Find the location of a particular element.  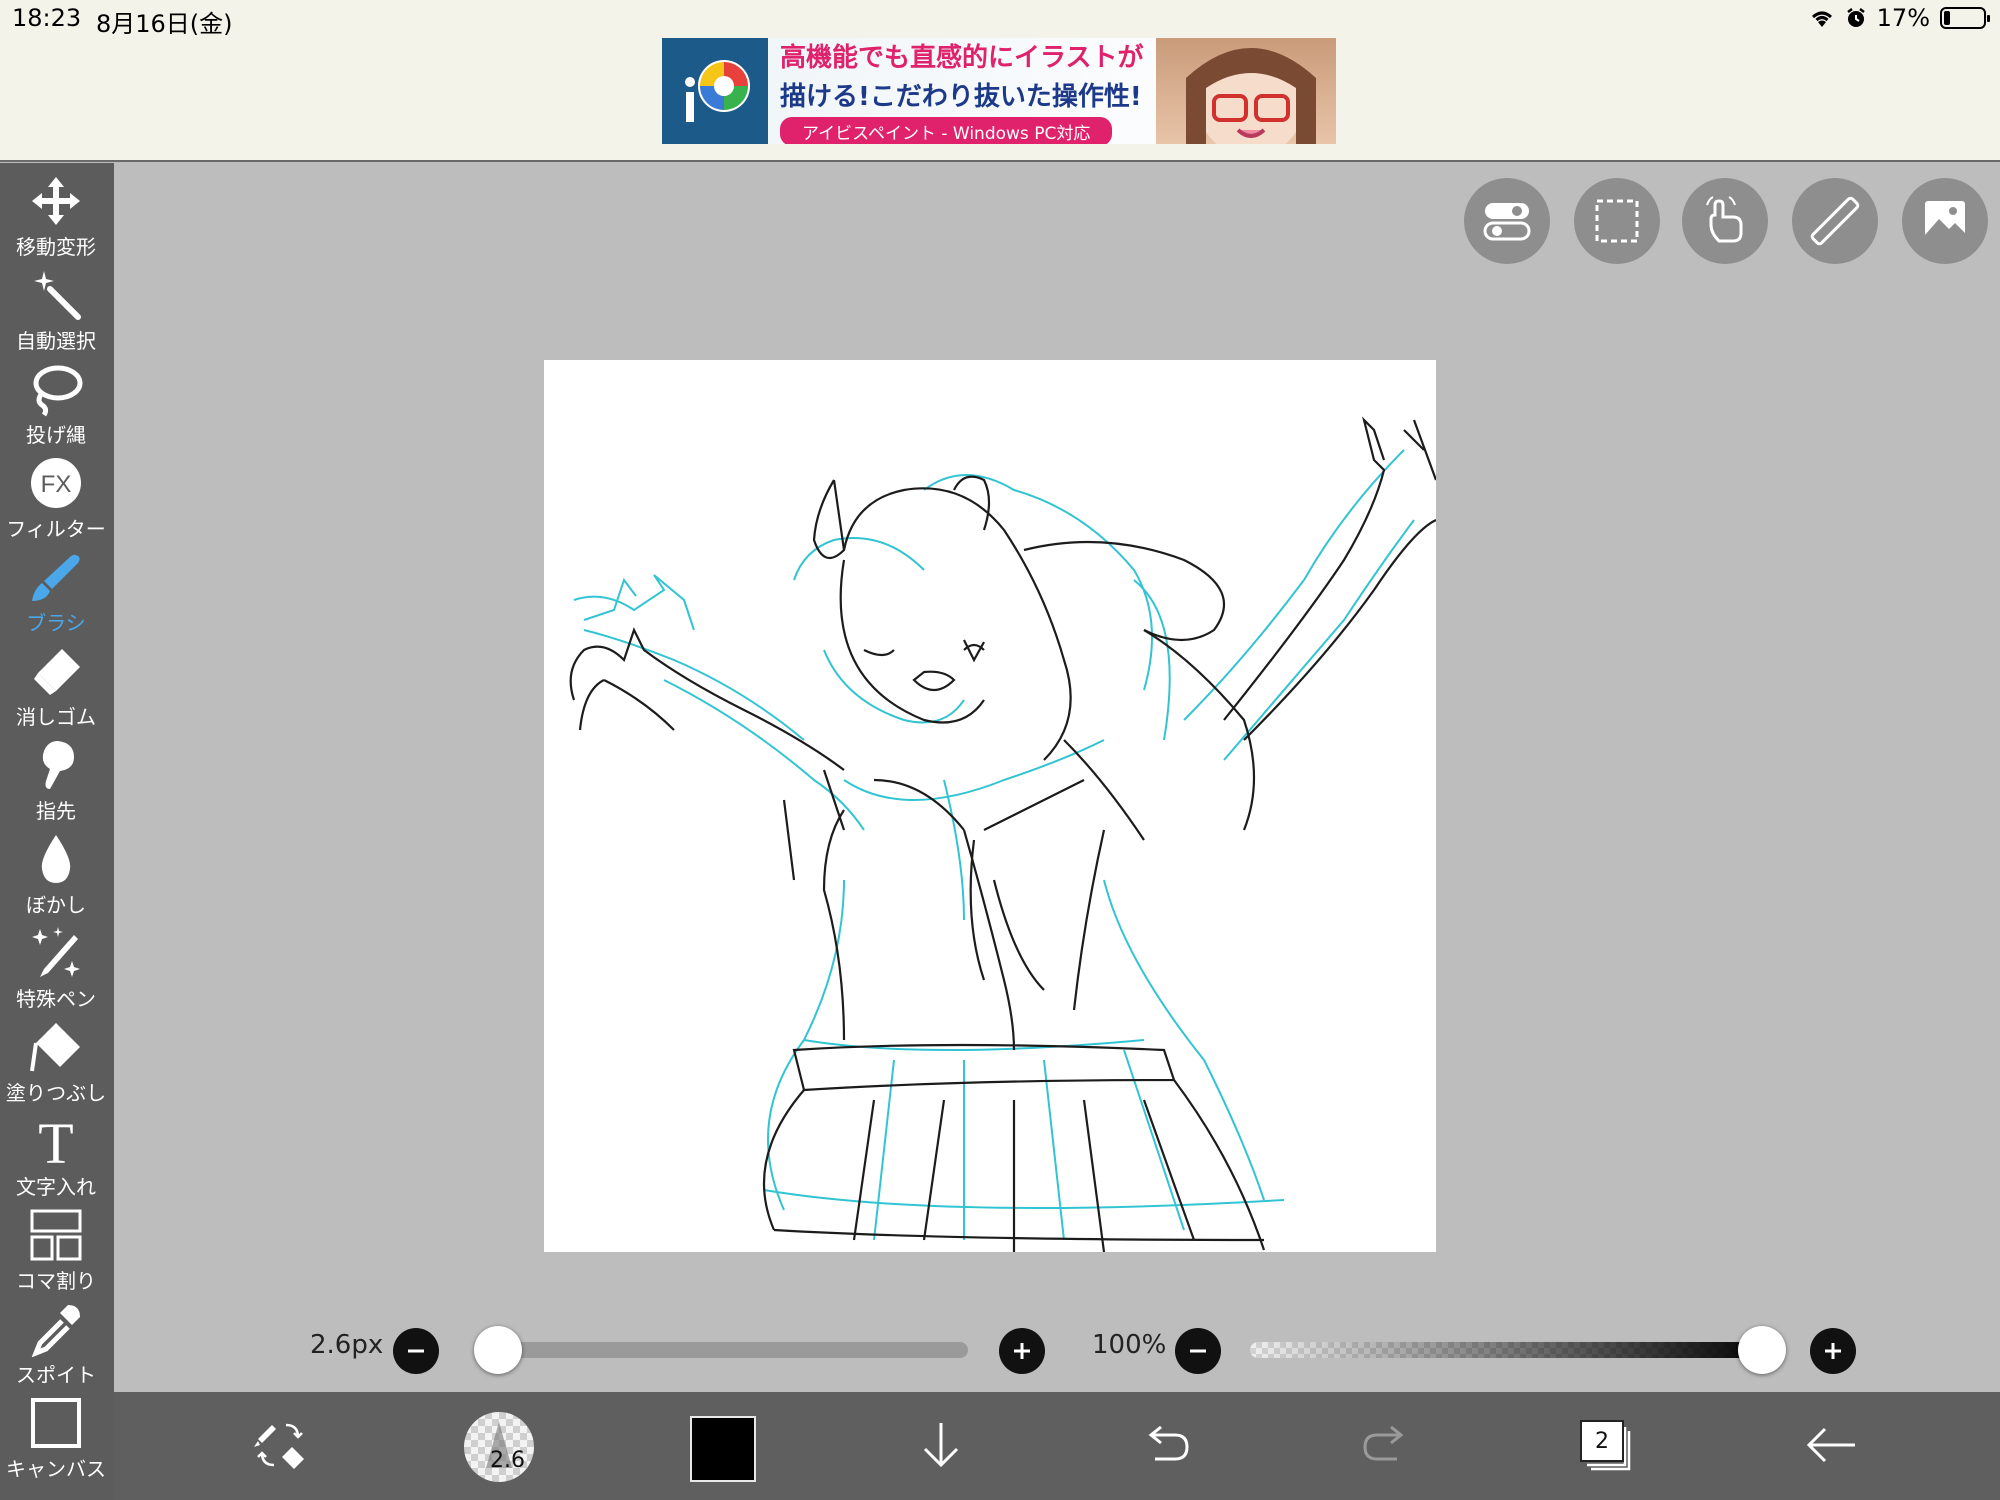

undo-button is located at coordinates (1165, 1445).